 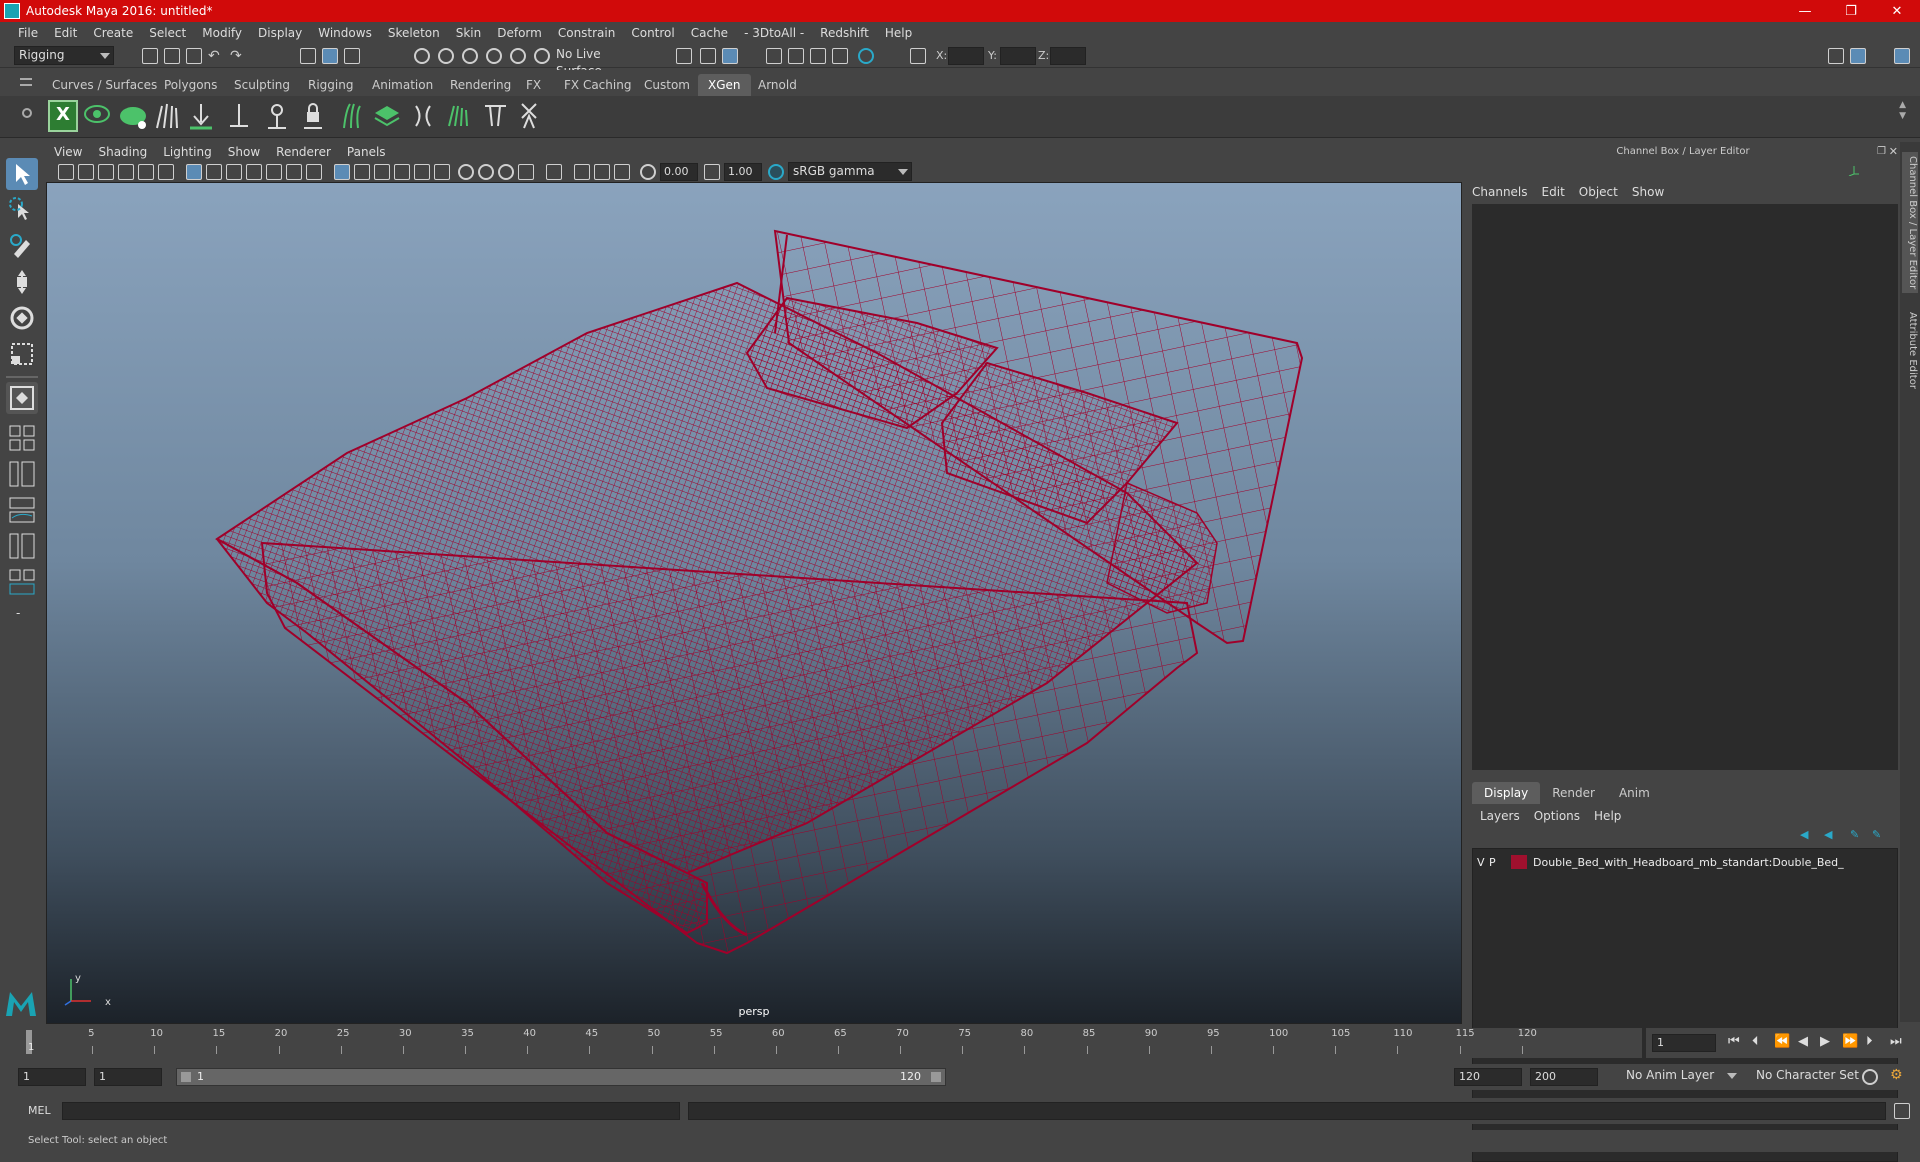 What do you see at coordinates (724, 85) in the screenshot?
I see `tab-xgen: XGen` at bounding box center [724, 85].